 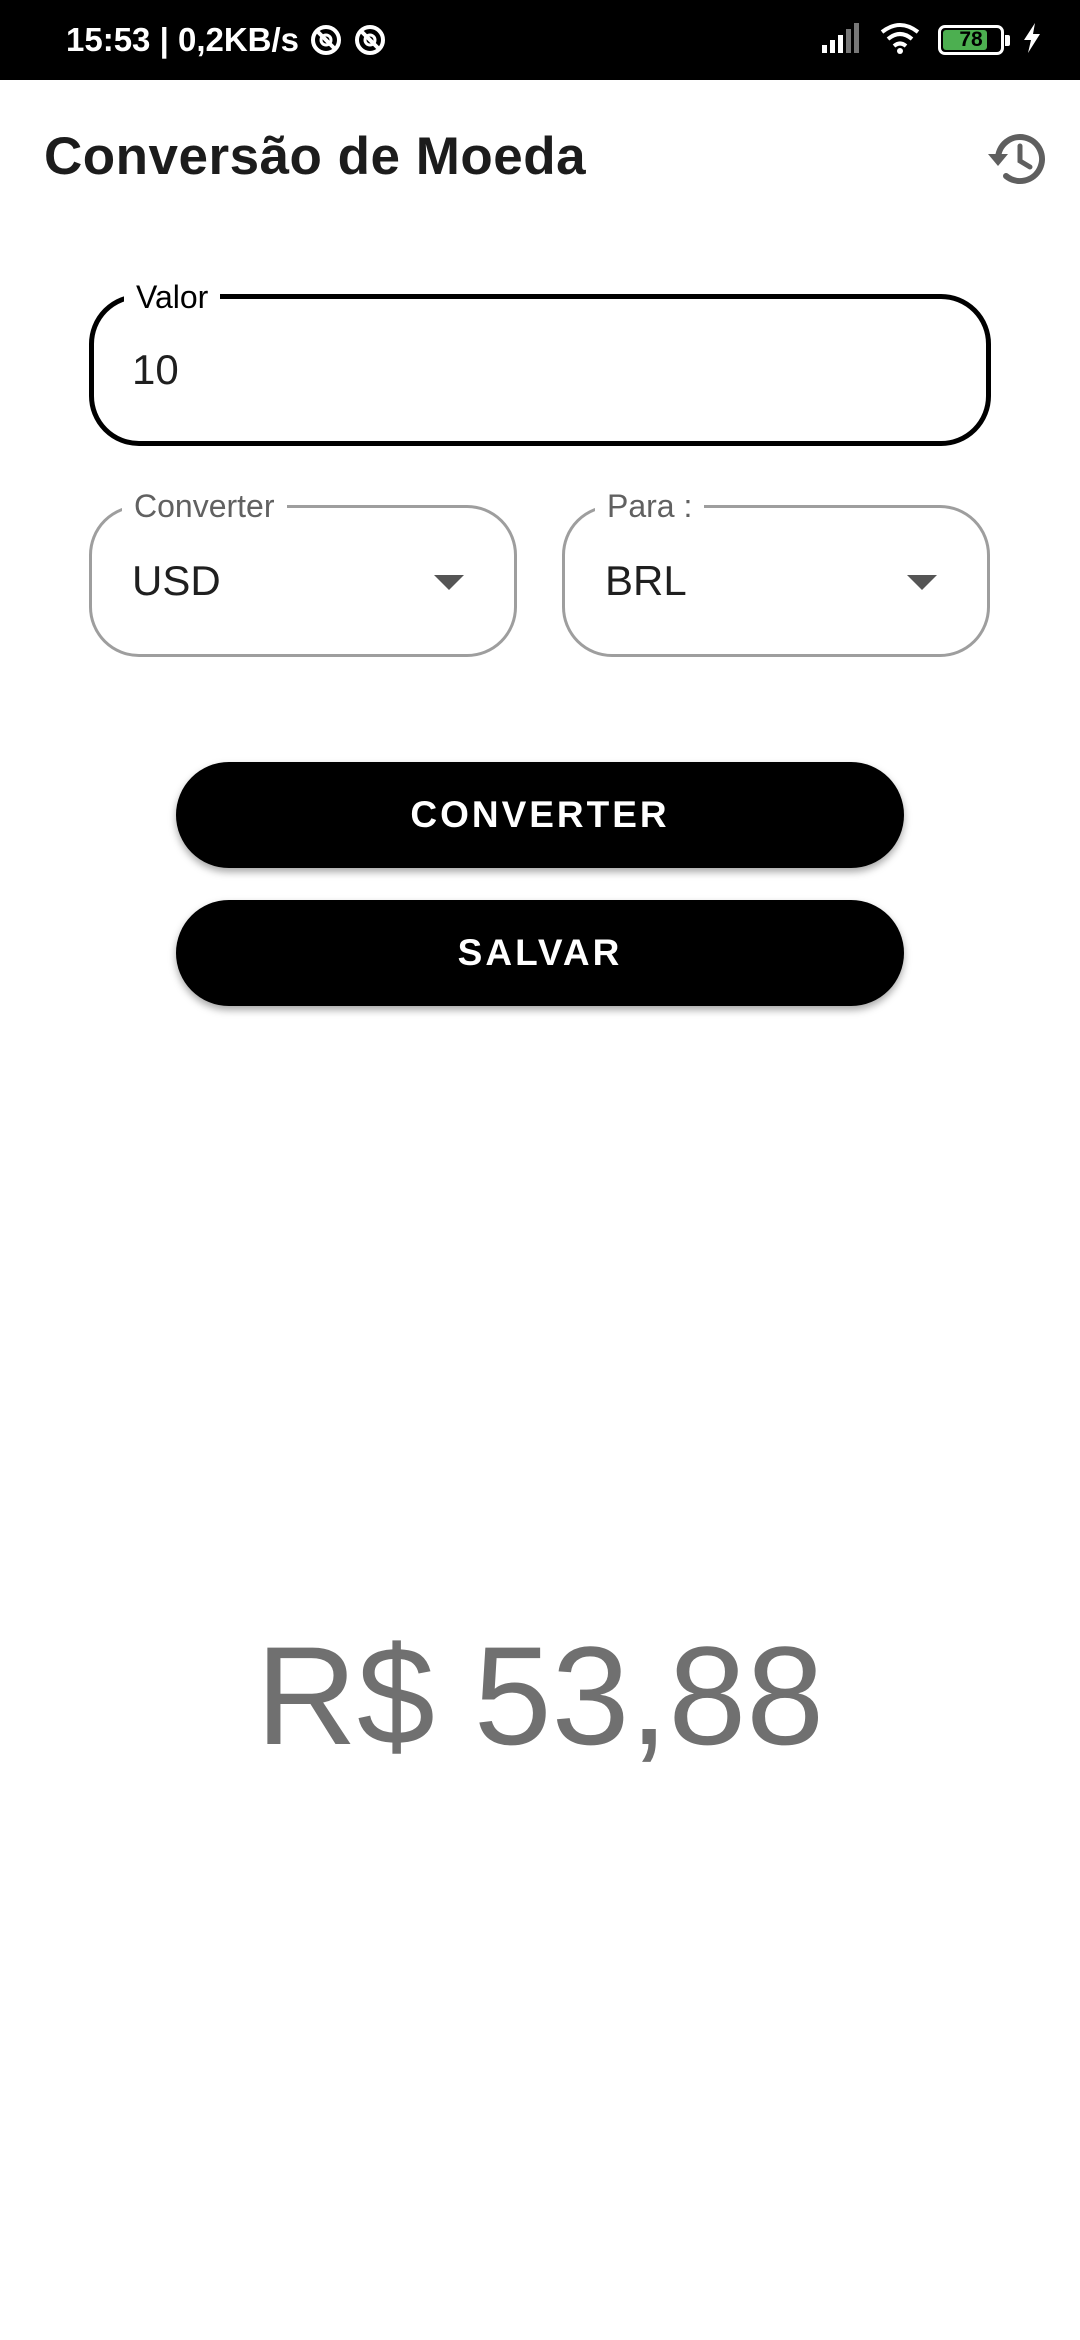 I want to click on battery-level-text: 78, so click(x=971, y=39).